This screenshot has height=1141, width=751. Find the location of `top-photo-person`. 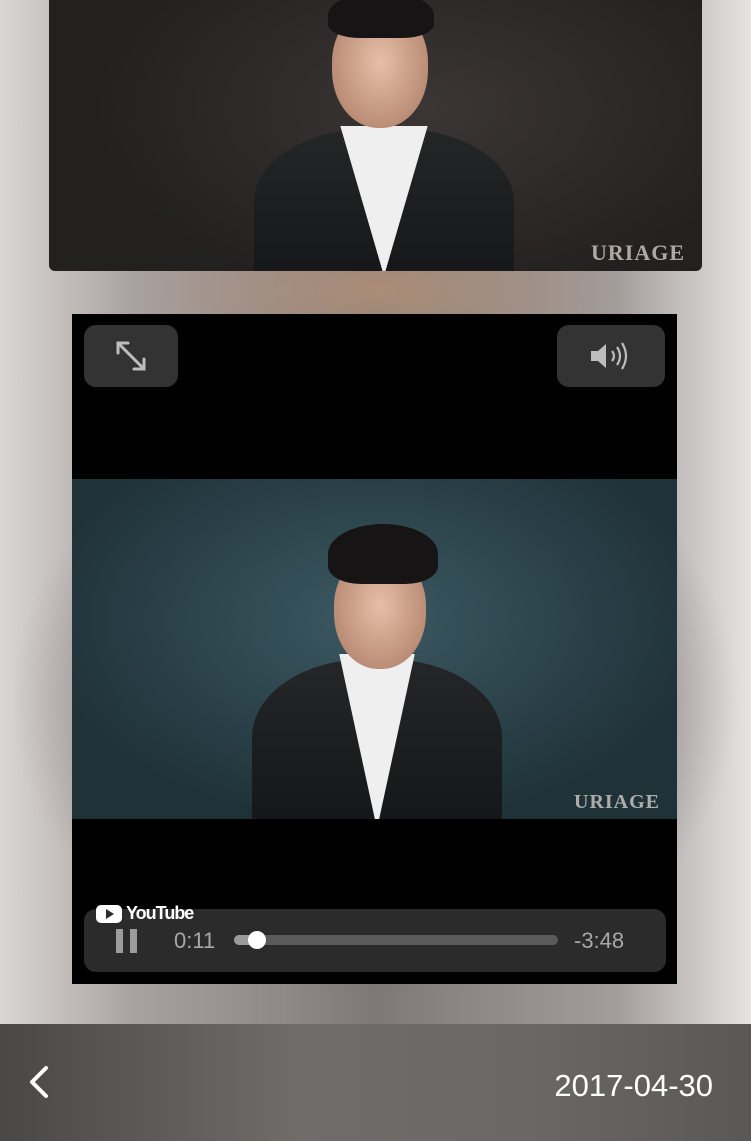

top-photo-person is located at coordinates (384, 135).